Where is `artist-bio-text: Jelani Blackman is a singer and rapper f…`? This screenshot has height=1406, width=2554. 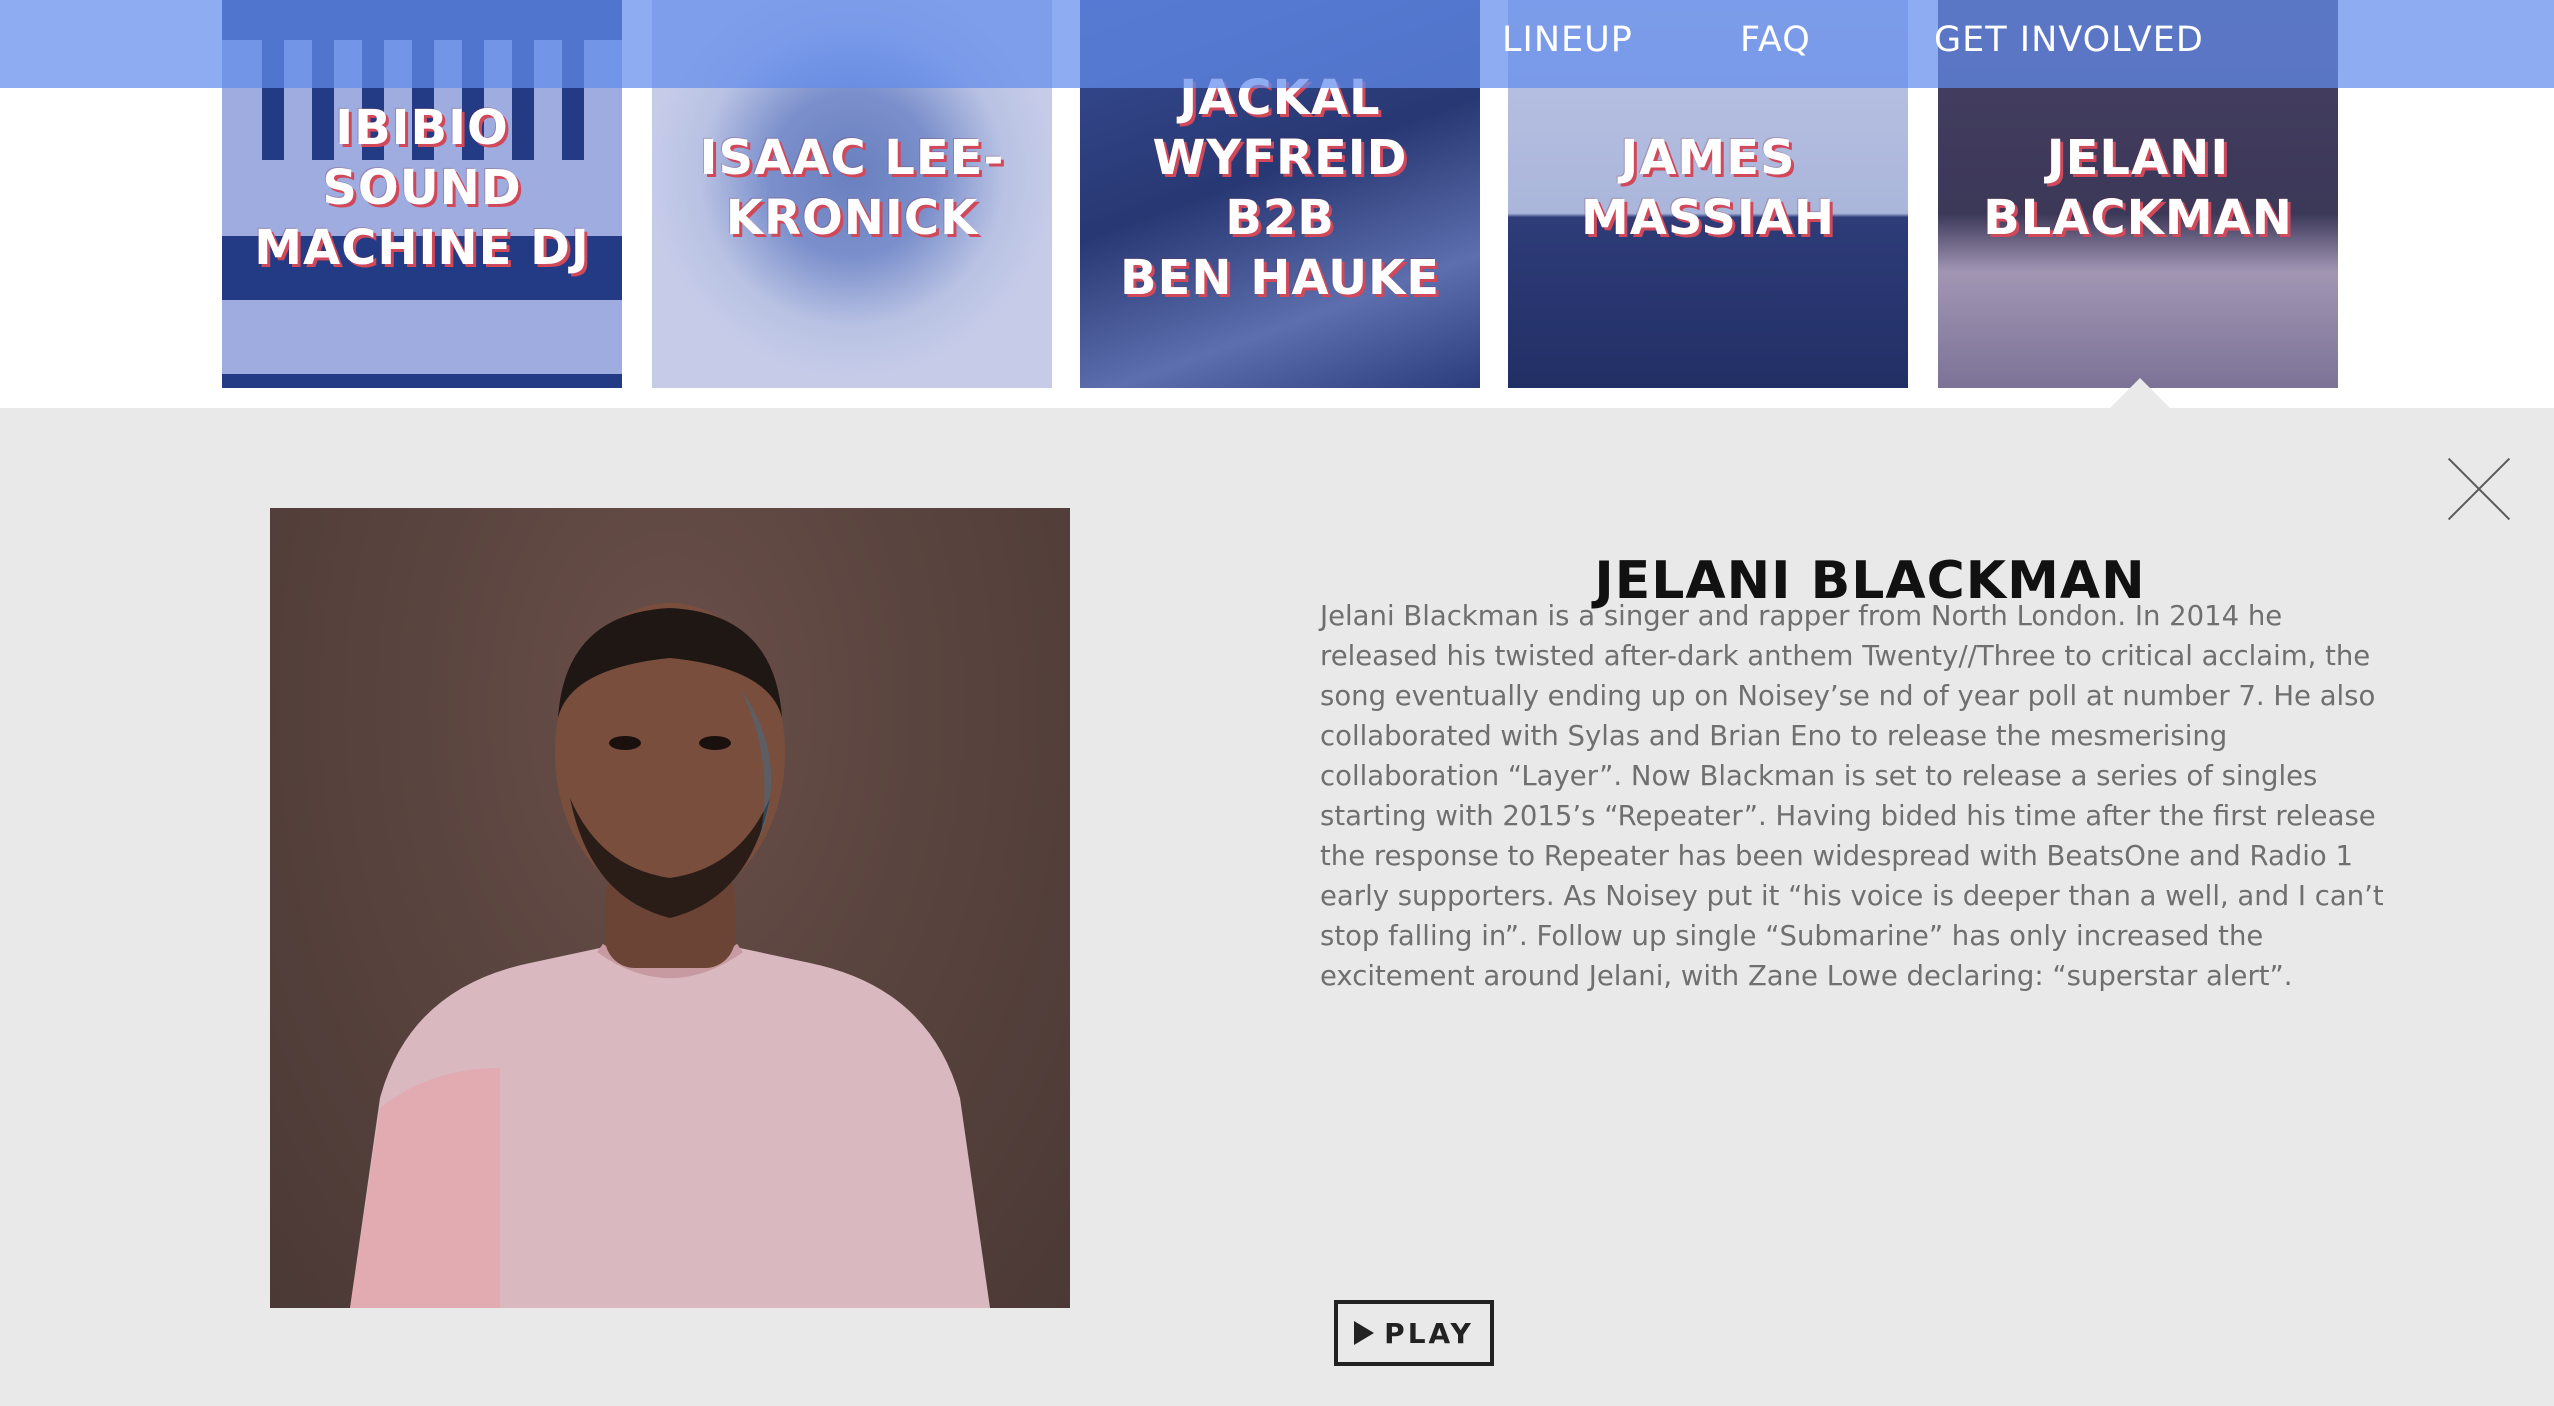
artist-bio-text: Jelani Blackman is a singer and rapper f… is located at coordinates (1852, 796).